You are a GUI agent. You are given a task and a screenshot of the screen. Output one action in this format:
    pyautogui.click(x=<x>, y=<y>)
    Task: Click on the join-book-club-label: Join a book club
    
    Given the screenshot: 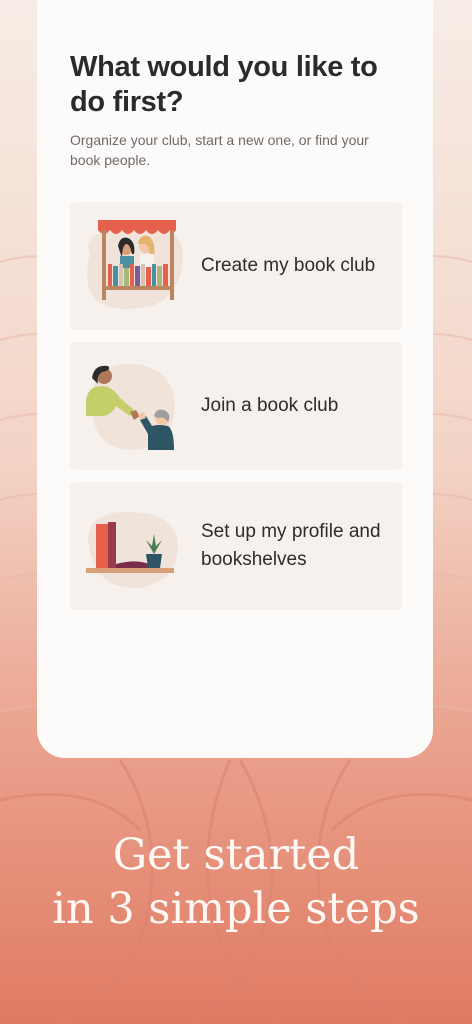 What is the action you would take?
    pyautogui.click(x=270, y=405)
    